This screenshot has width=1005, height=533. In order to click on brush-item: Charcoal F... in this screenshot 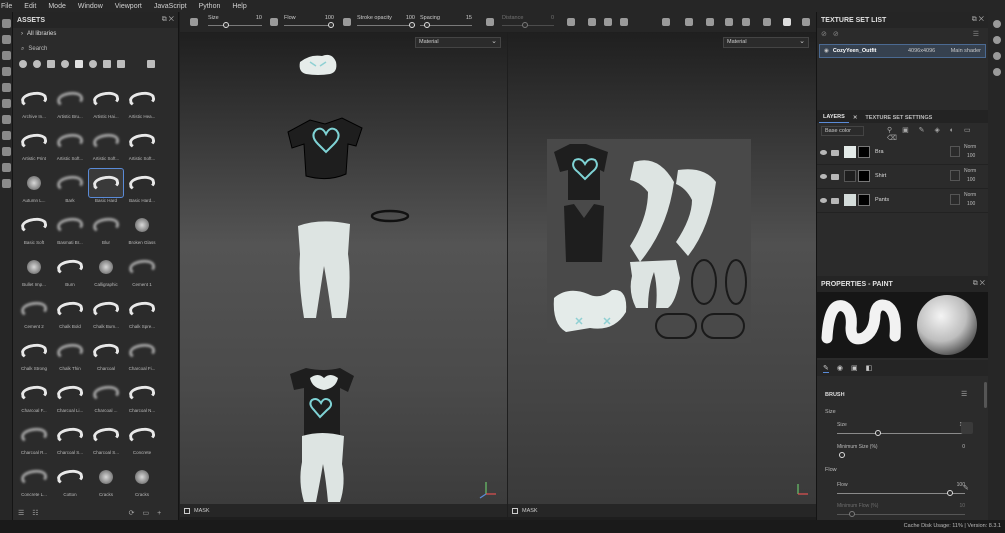, I will do `click(34, 399)`.